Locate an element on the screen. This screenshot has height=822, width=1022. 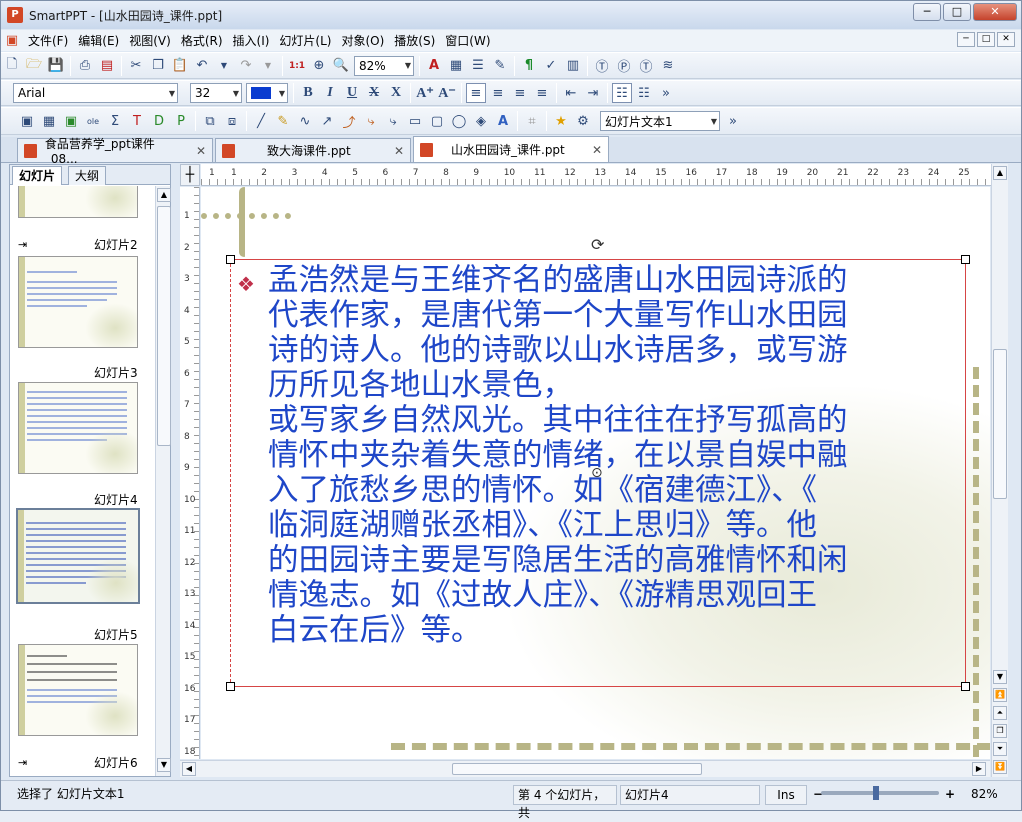
italic-icon: I is located at coordinates (330, 93).